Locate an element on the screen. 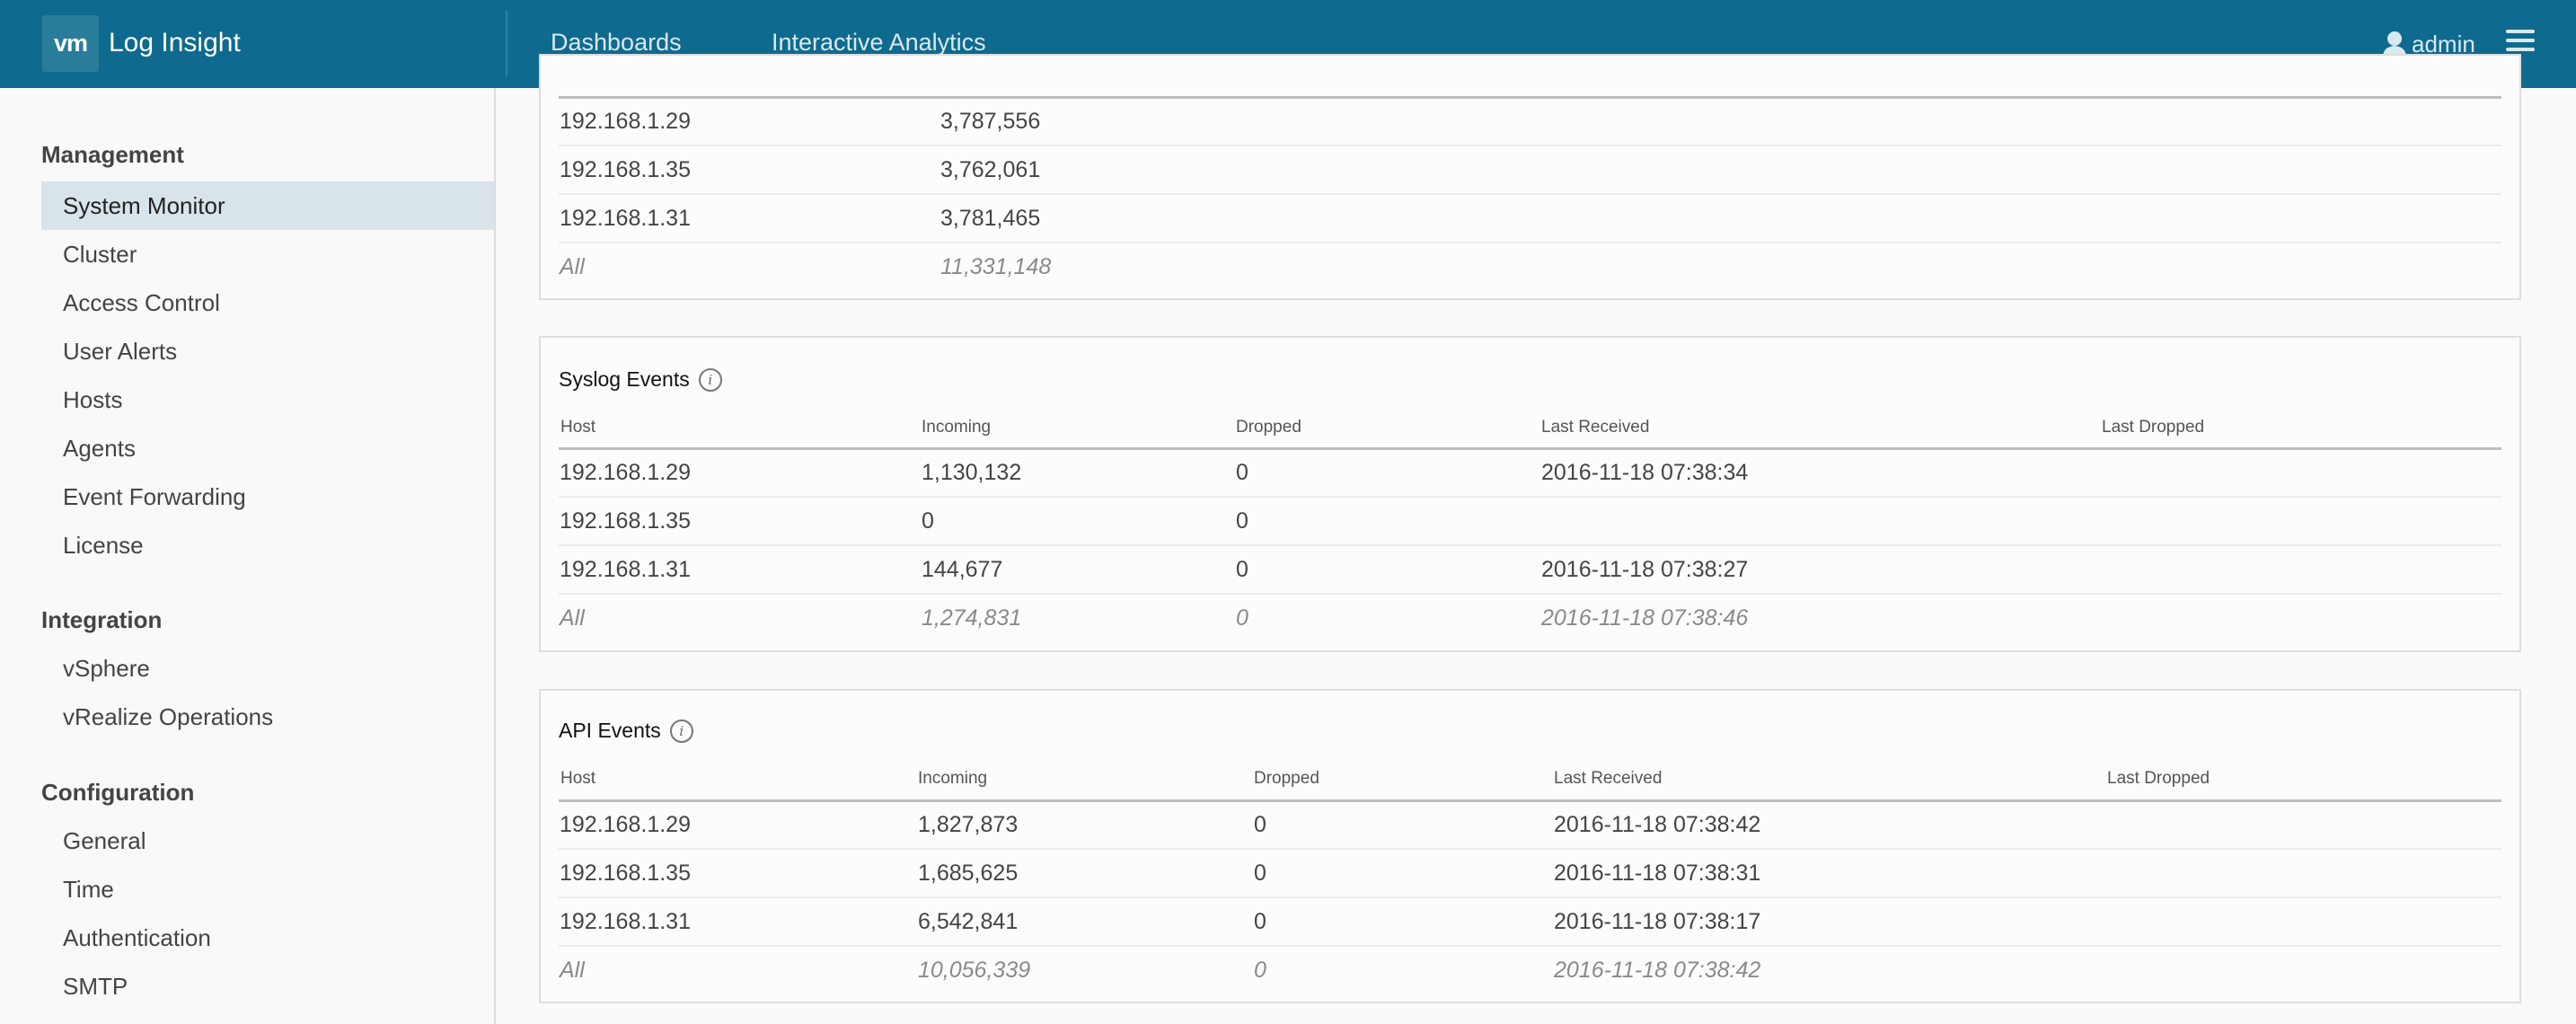 Image resolution: width=2576 pixels, height=1024 pixels. last-received-cell: 2016-11-18 07:38:34 is located at coordinates (1645, 472).